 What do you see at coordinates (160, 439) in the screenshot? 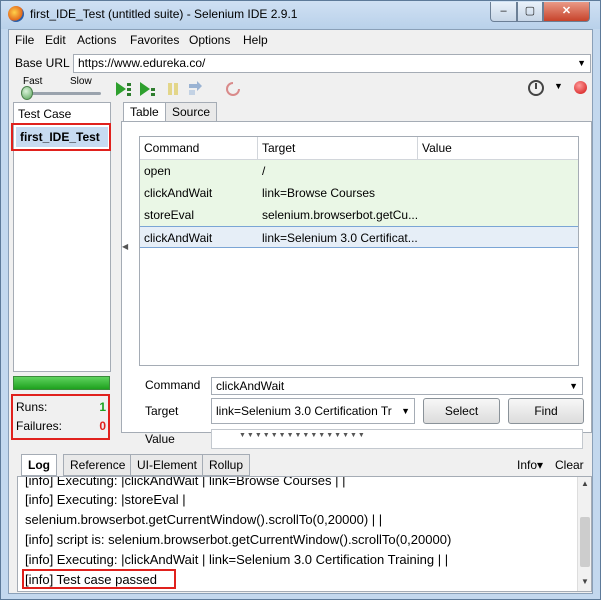
I see `value-label: Value` at bounding box center [160, 439].